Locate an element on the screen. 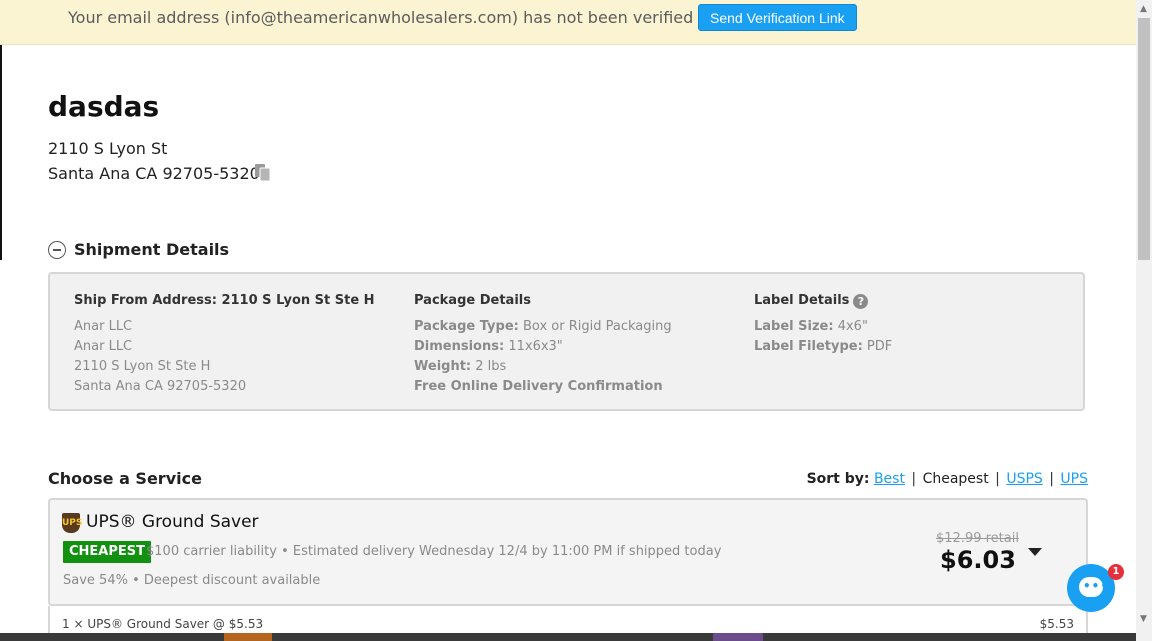  cheapest-badge: CHEAPEST is located at coordinates (107, 552).